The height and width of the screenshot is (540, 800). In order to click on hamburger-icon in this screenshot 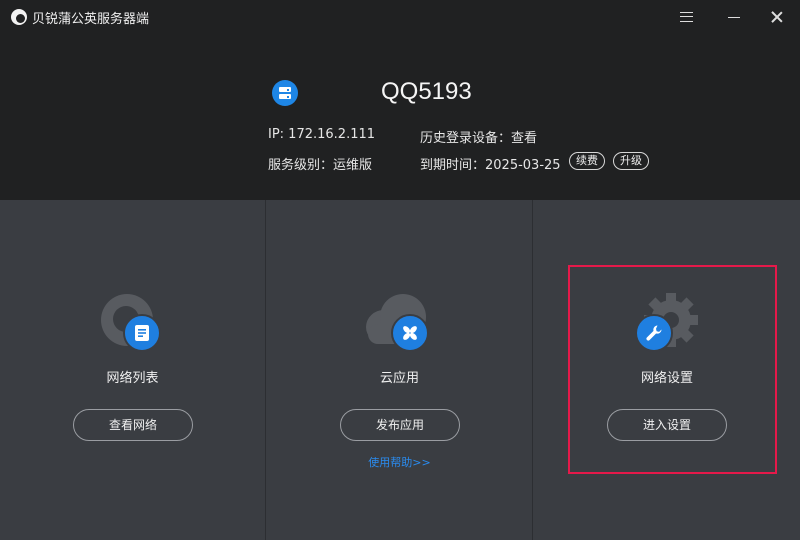, I will do `click(686, 17)`.